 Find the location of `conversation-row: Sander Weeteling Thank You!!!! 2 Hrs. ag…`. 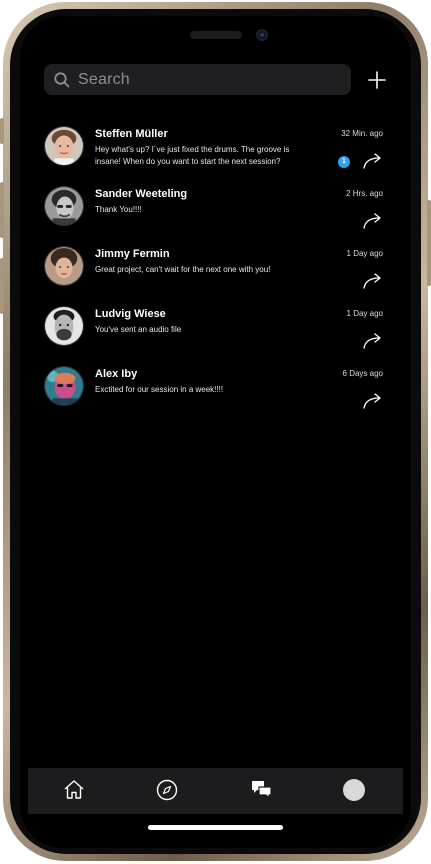

conversation-row: Sander Weeteling Thank You!!!! 2 Hrs. ag… is located at coordinates (215, 216).